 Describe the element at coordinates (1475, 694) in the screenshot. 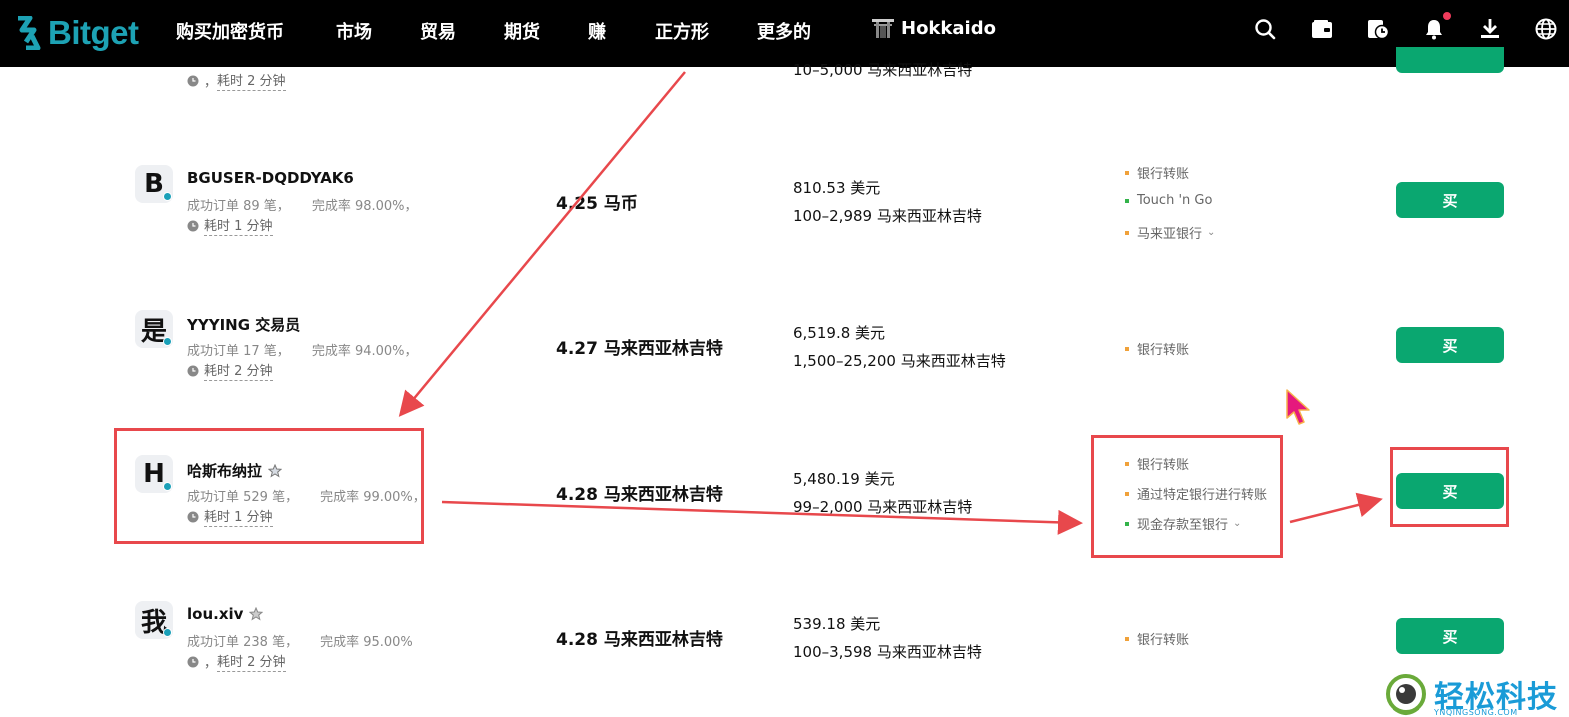

I see `watermark: 轻松科技 YNQINGSONG.COM` at that location.